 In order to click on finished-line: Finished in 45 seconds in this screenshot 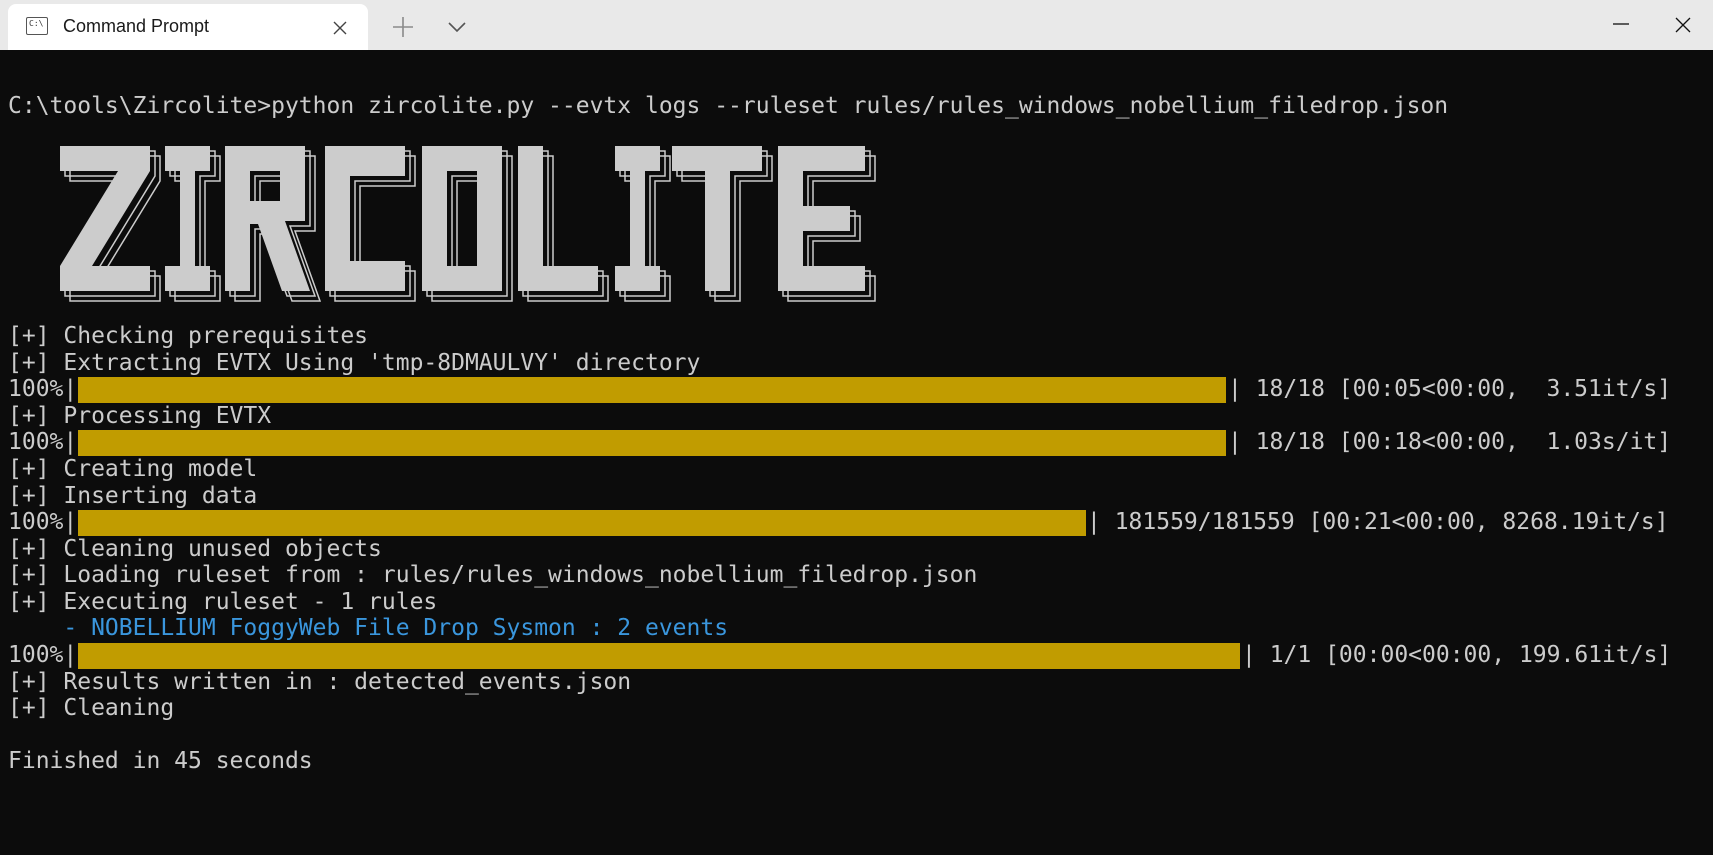, I will do `click(160, 761)`.